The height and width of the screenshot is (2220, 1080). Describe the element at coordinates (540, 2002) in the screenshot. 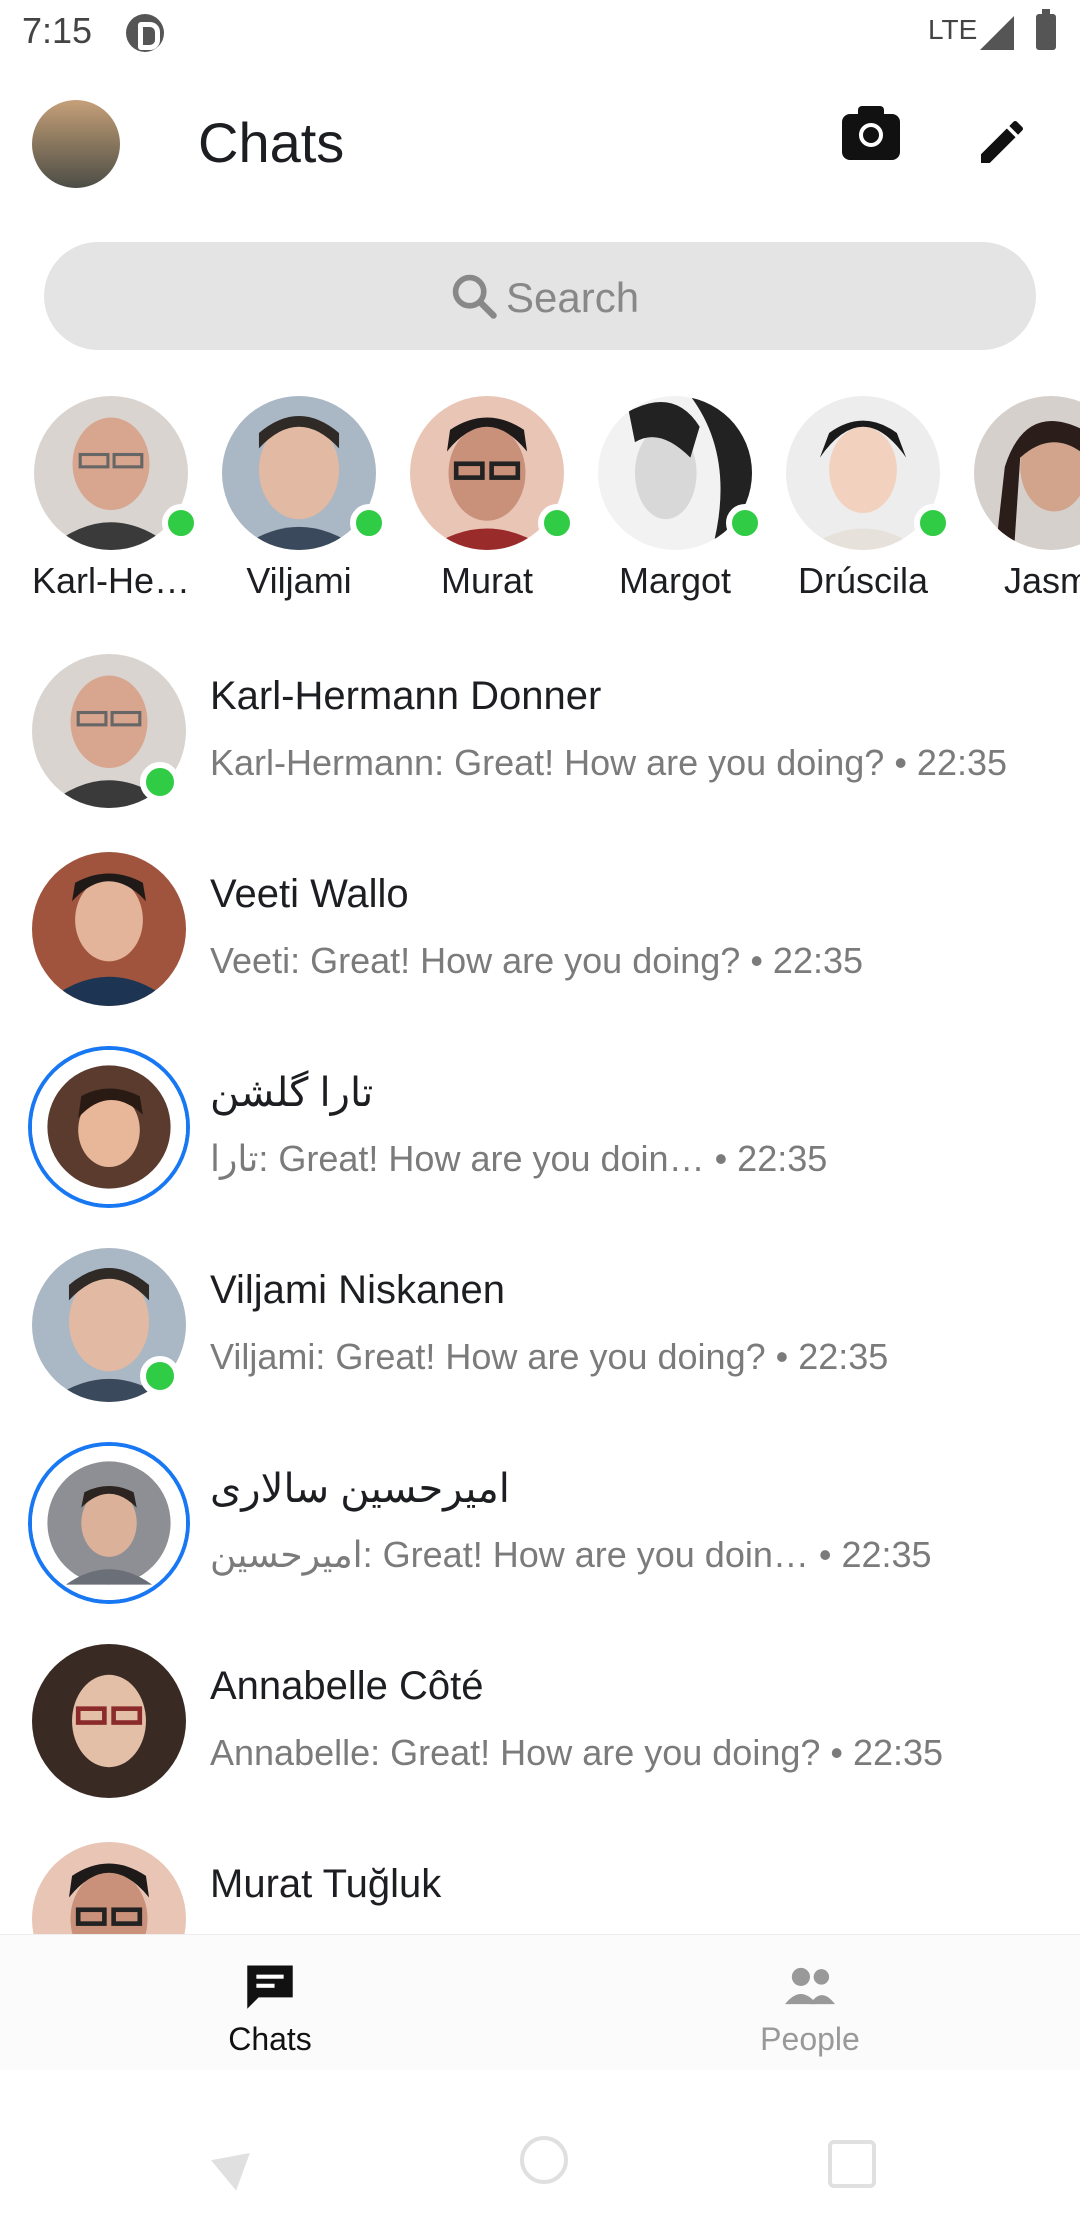

I see `bottom-nav: Chats People` at that location.